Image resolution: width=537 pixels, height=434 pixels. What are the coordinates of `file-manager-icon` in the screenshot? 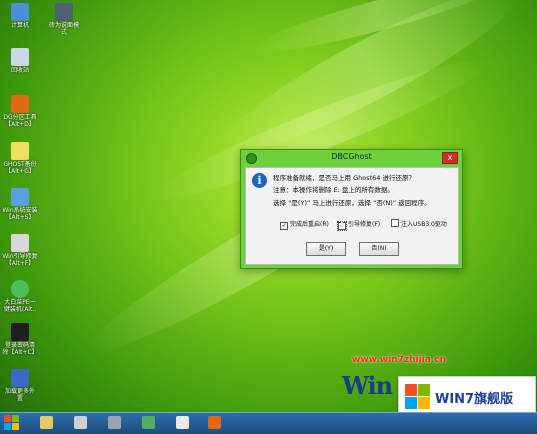 It's located at (46, 422).